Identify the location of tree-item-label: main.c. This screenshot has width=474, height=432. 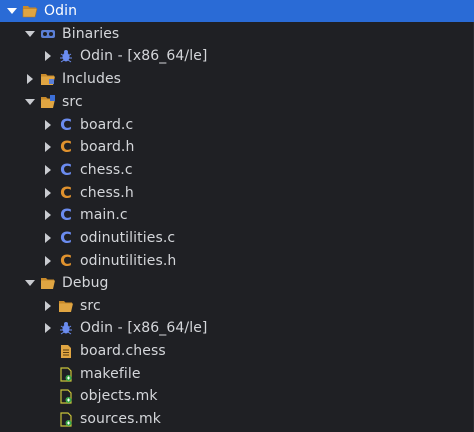
(104, 215).